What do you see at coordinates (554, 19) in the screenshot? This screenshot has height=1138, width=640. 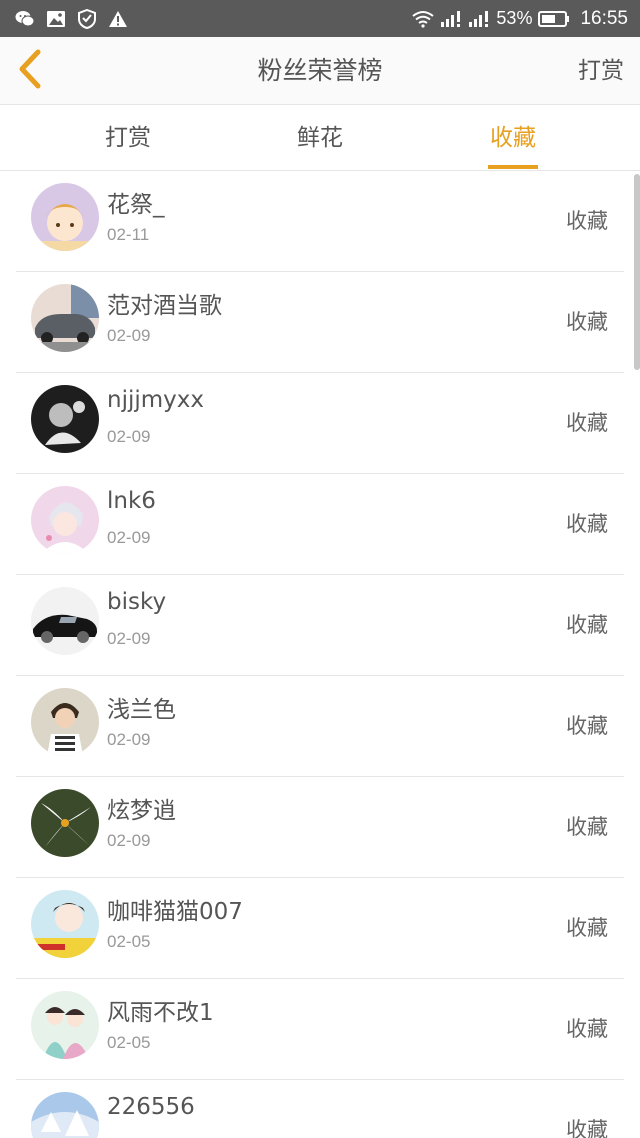 I see `battery-icon` at bounding box center [554, 19].